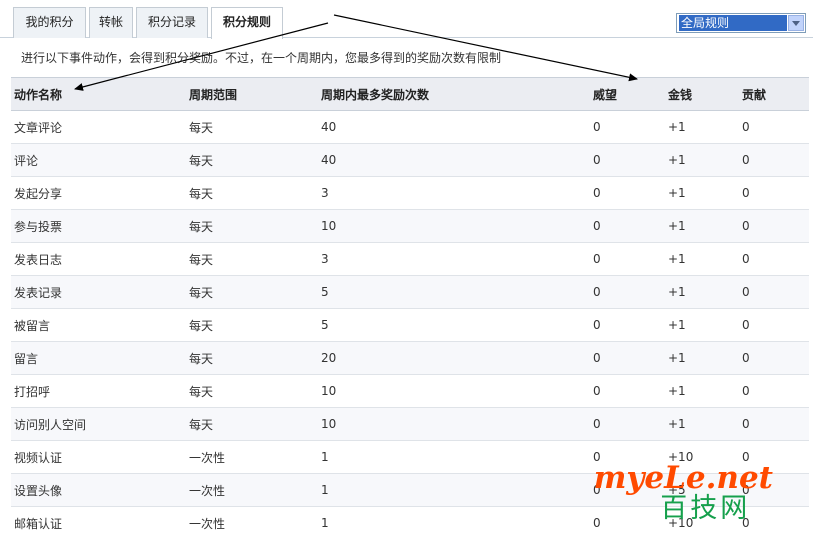 This screenshot has height=537, width=813. I want to click on header-contribution: 贡献, so click(774, 94).